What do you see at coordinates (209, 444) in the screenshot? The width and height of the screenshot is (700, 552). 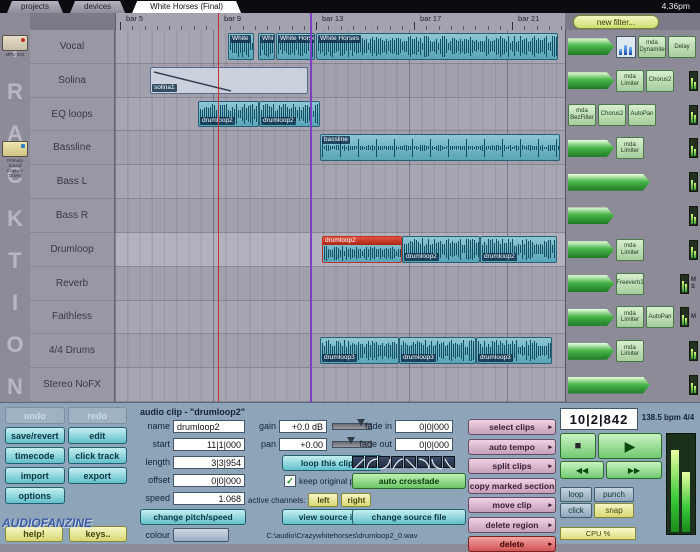 I see `start-field: 11|1|000` at bounding box center [209, 444].